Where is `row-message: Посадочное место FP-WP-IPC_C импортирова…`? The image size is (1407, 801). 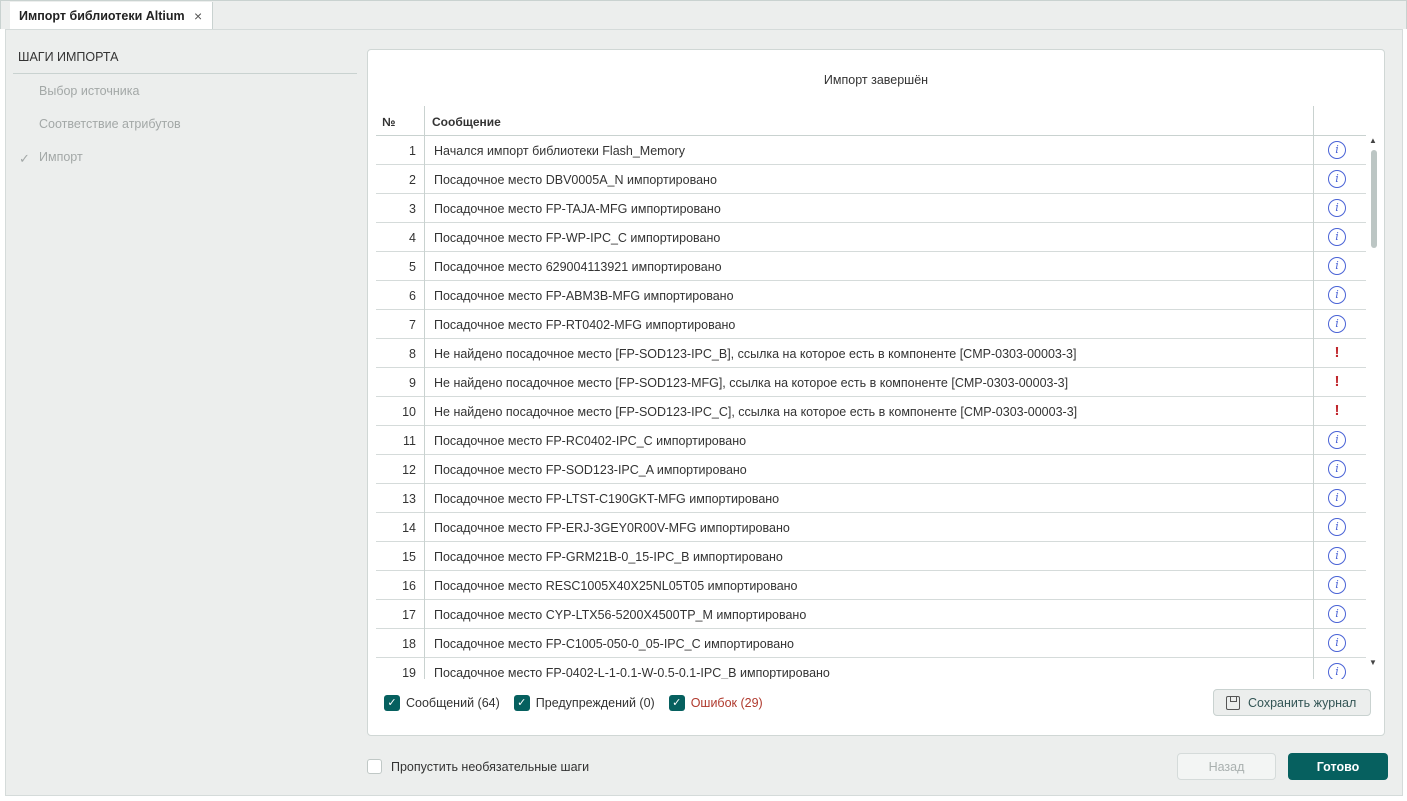 row-message: Посадочное место FP-WP-IPC_C импортирова… is located at coordinates (577, 238).